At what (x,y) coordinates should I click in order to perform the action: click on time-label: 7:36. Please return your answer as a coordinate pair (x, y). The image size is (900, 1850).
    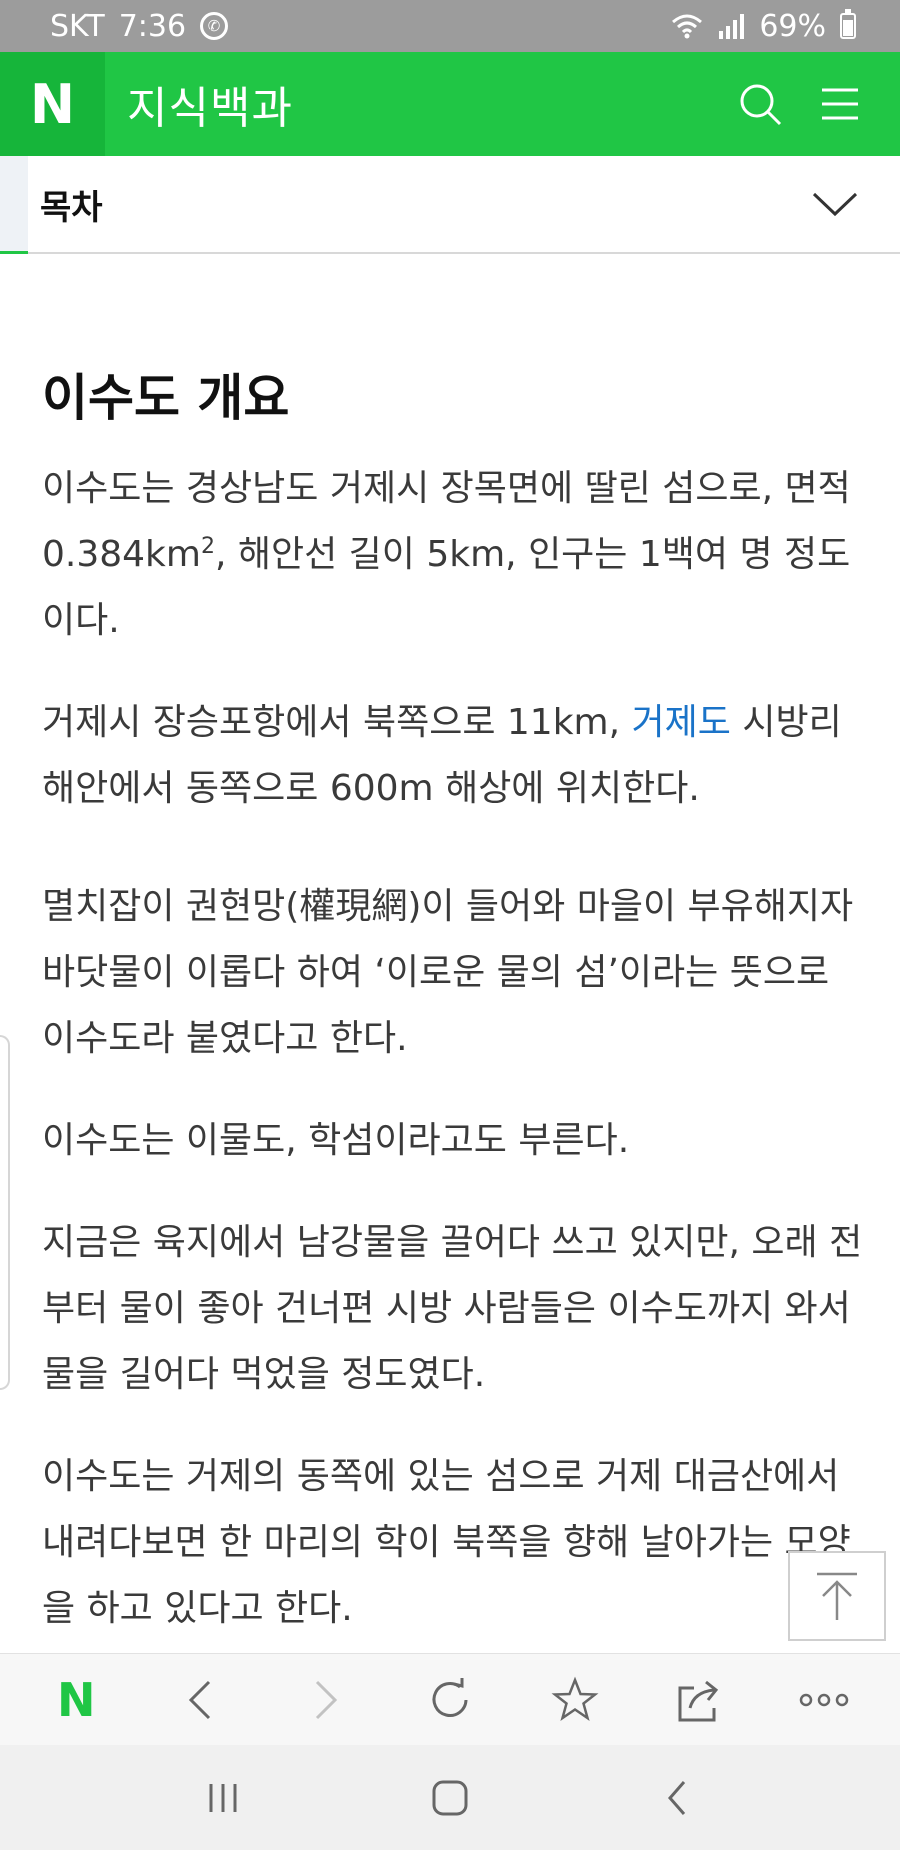
    Looking at the image, I should click on (152, 26).